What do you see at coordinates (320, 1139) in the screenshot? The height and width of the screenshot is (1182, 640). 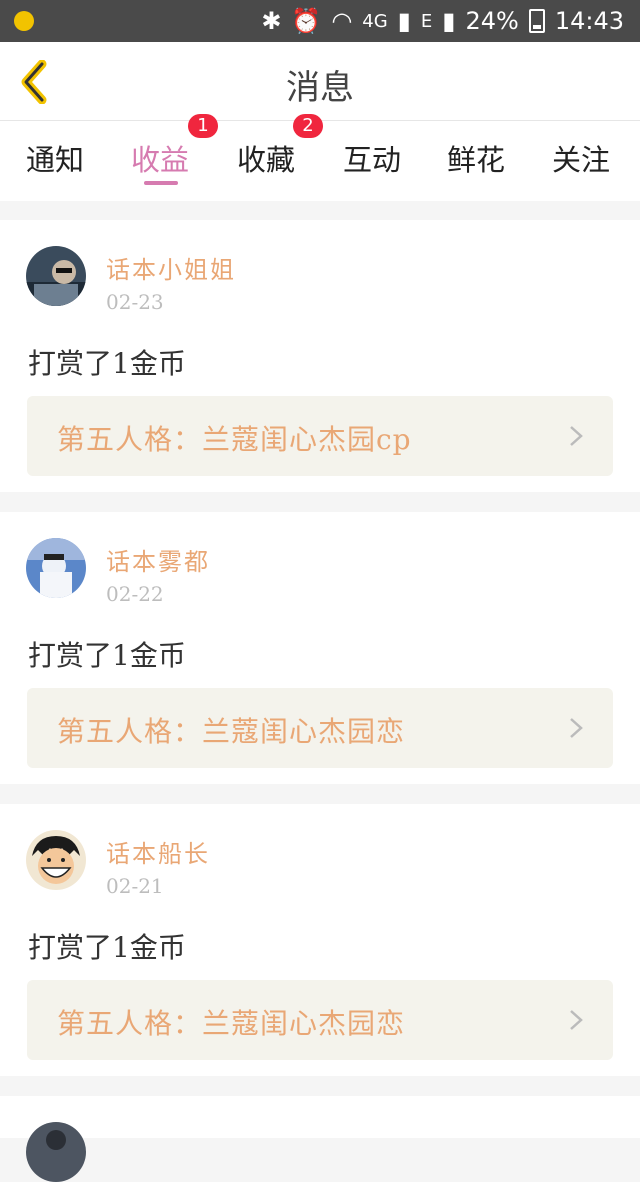 I see `message-card-partial` at bounding box center [320, 1139].